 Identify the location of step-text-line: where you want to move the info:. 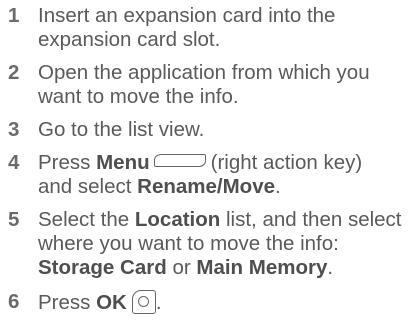
(188, 243).